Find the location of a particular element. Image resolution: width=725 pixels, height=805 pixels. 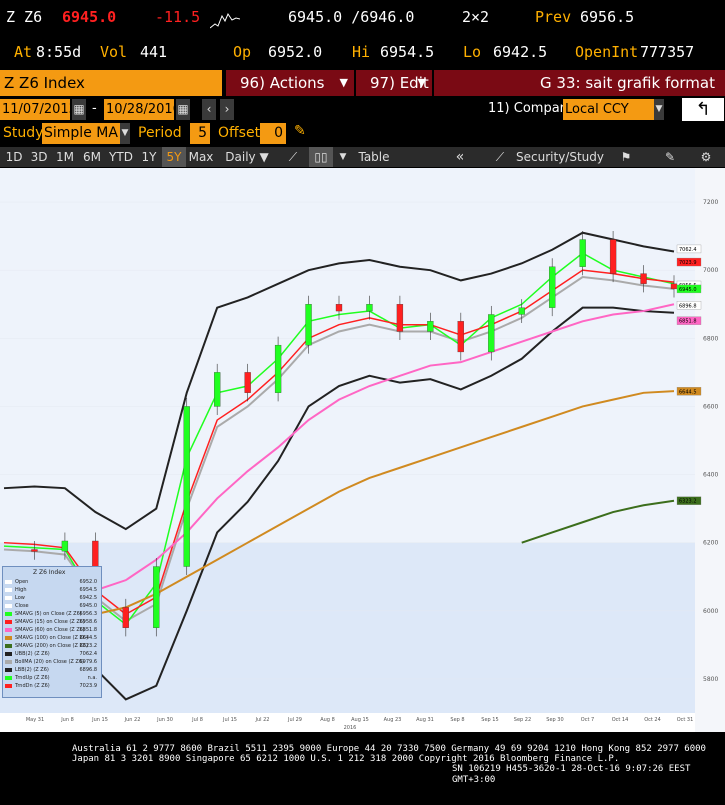

start-date-input: 11/07/2013 is located at coordinates (38, 109).